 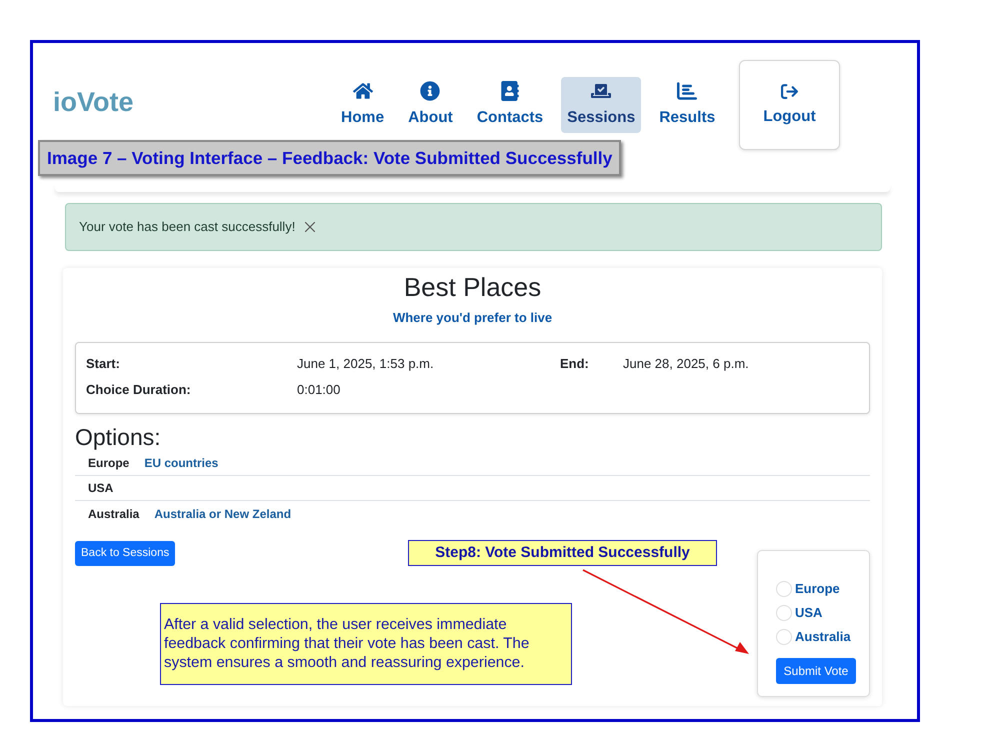 I want to click on option-description: Australia or New Zeland, so click(x=223, y=514).